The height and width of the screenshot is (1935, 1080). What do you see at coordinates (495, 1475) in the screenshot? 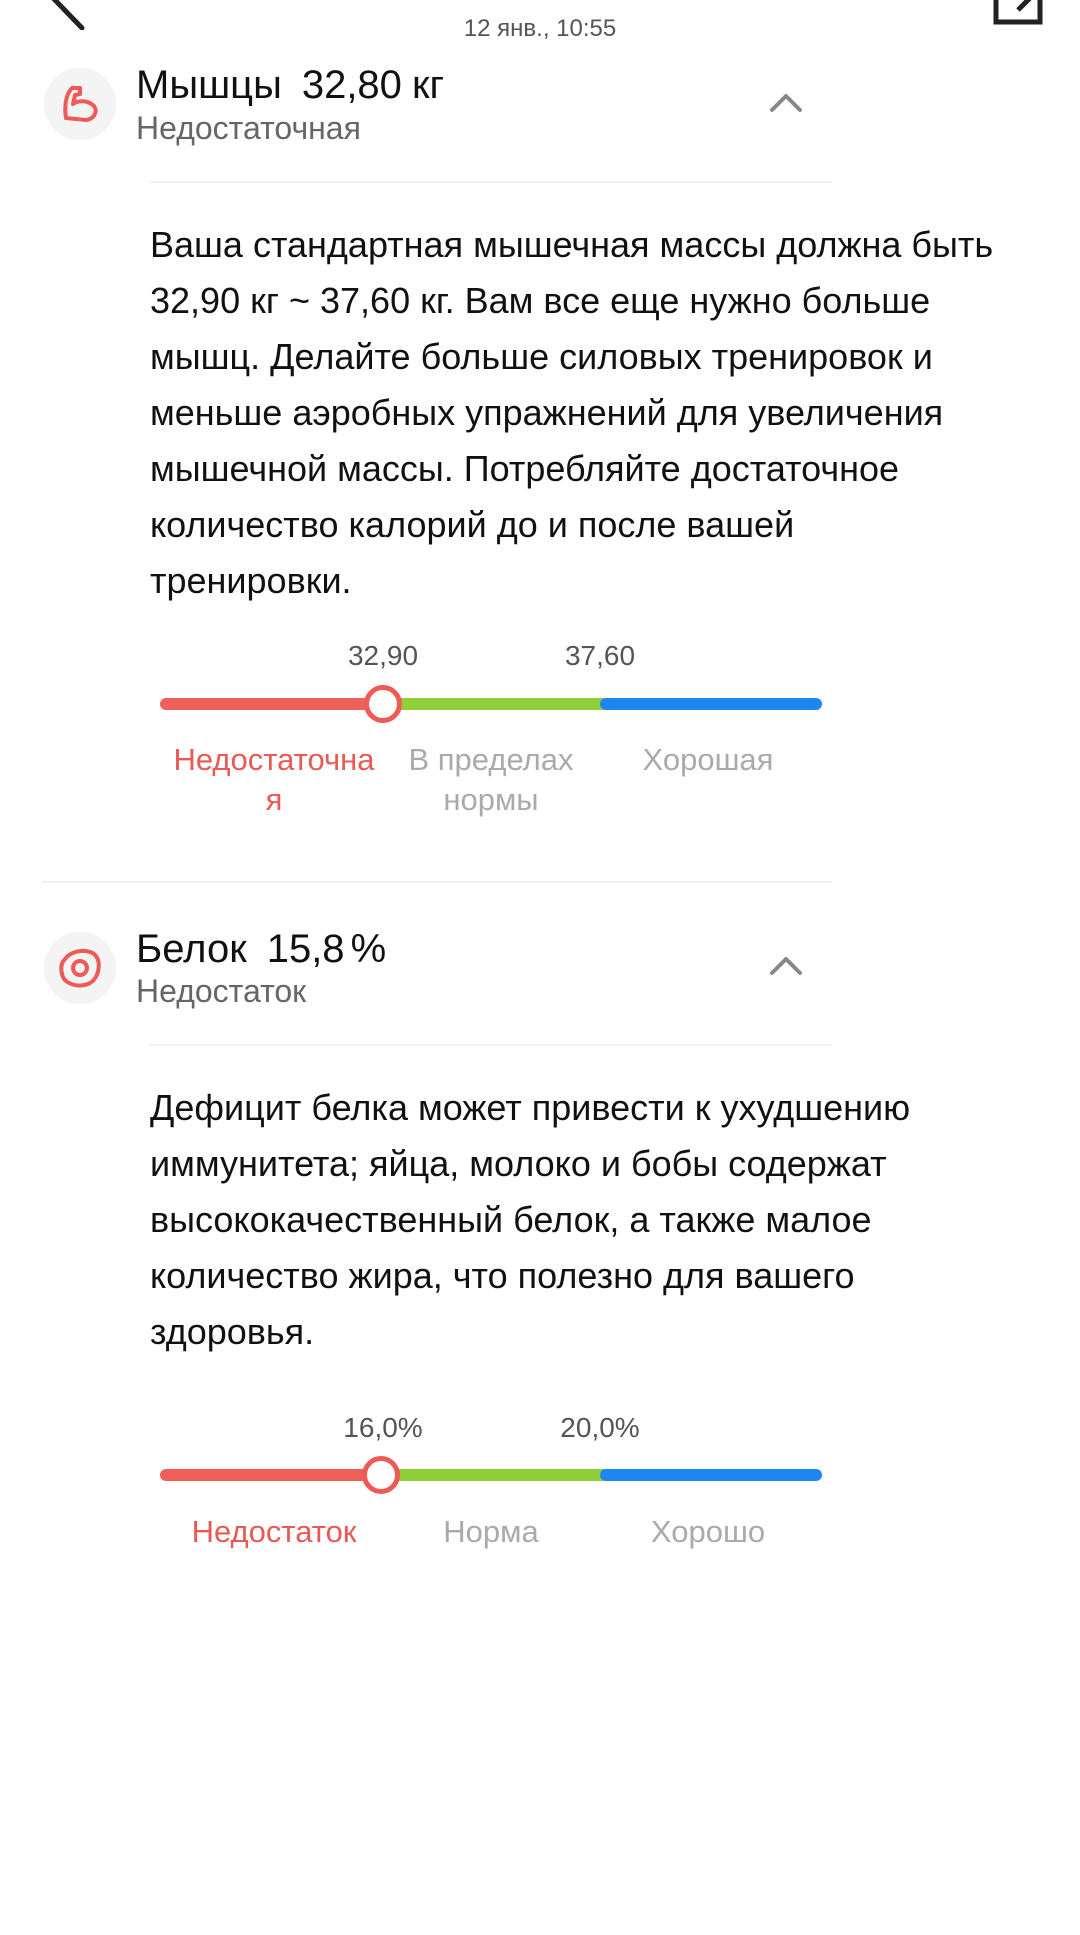
I see `protein-scale-normal-segment` at bounding box center [495, 1475].